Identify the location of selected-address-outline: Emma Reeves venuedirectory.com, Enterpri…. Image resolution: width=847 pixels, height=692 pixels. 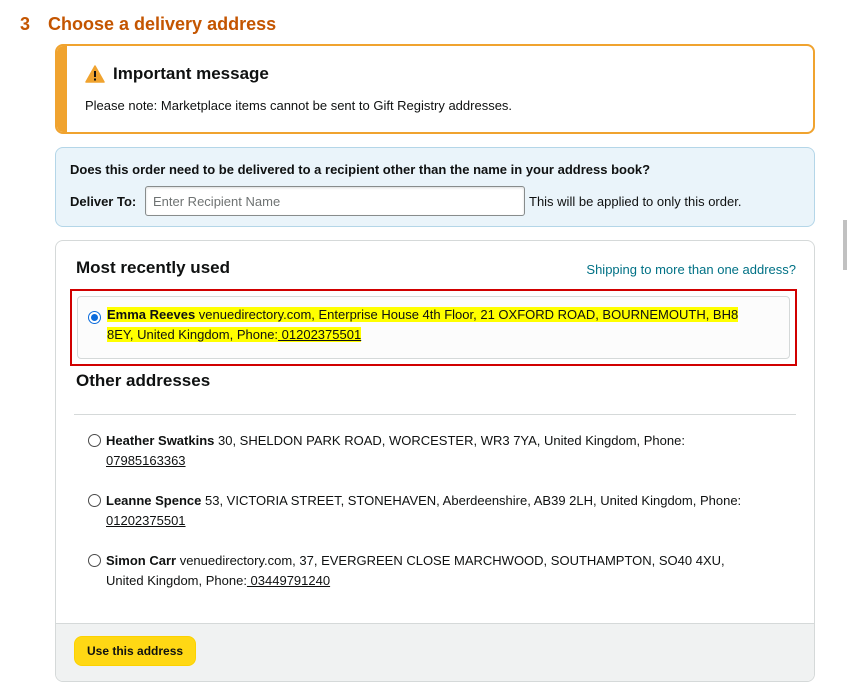
(433, 327).